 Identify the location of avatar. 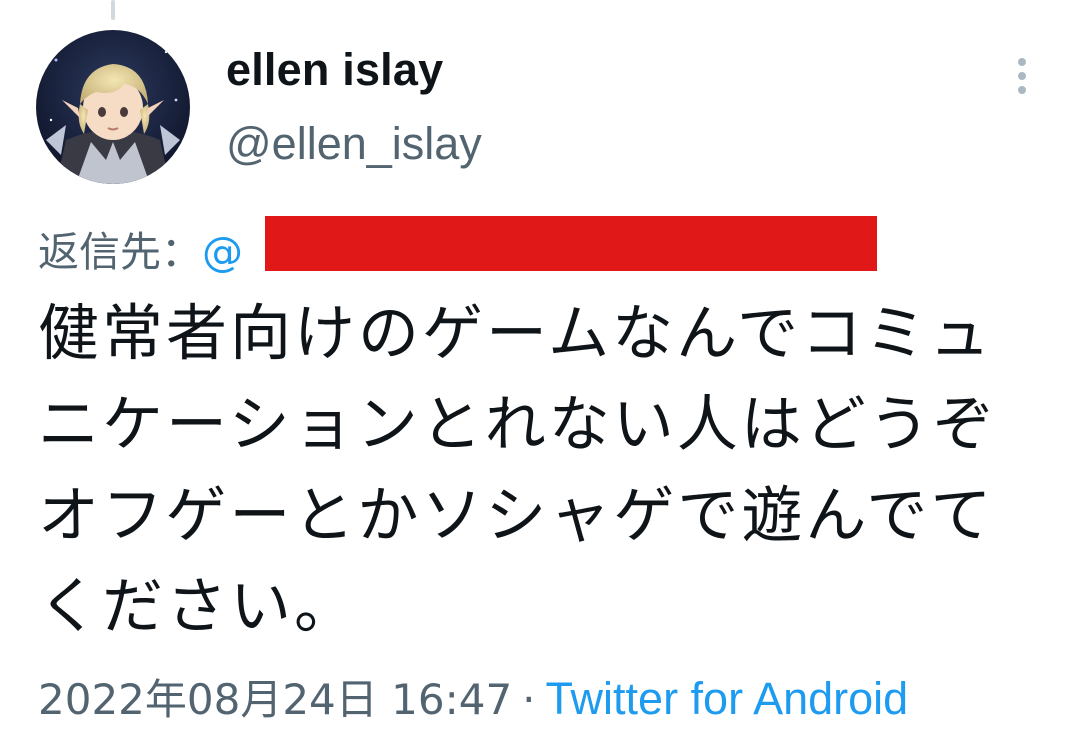
(113, 107).